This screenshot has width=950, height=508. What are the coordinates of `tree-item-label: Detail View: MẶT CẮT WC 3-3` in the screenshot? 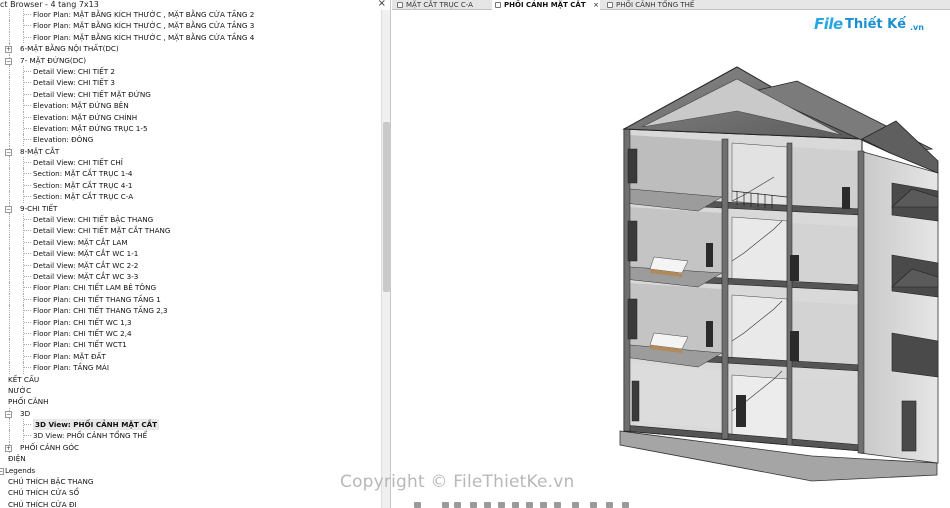 It's located at (86, 276).